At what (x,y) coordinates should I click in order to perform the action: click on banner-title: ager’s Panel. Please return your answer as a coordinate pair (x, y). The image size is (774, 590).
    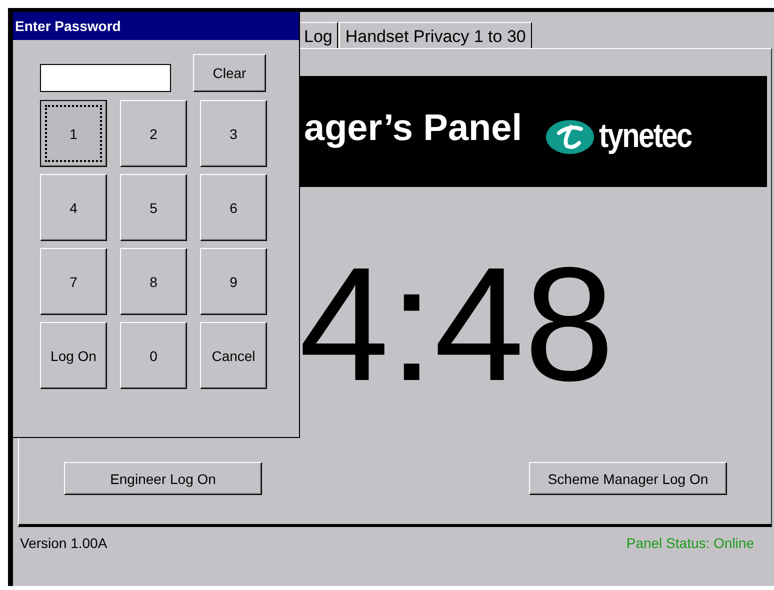
    Looking at the image, I should click on (414, 127).